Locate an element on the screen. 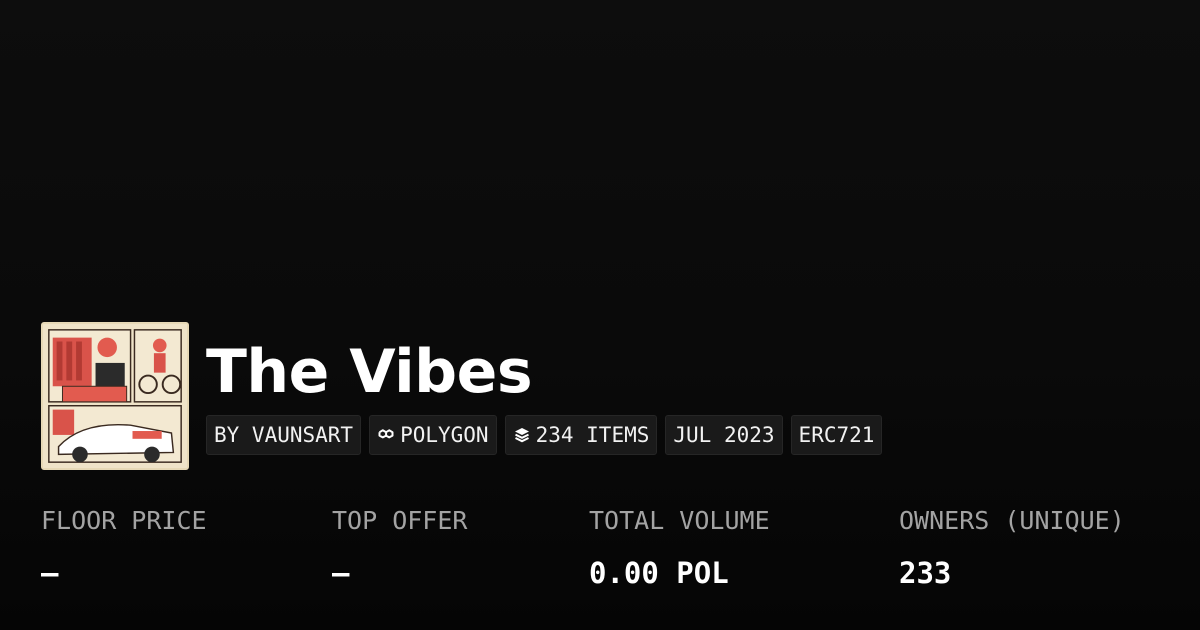  standard-badge: ERC721 is located at coordinates (836, 435).